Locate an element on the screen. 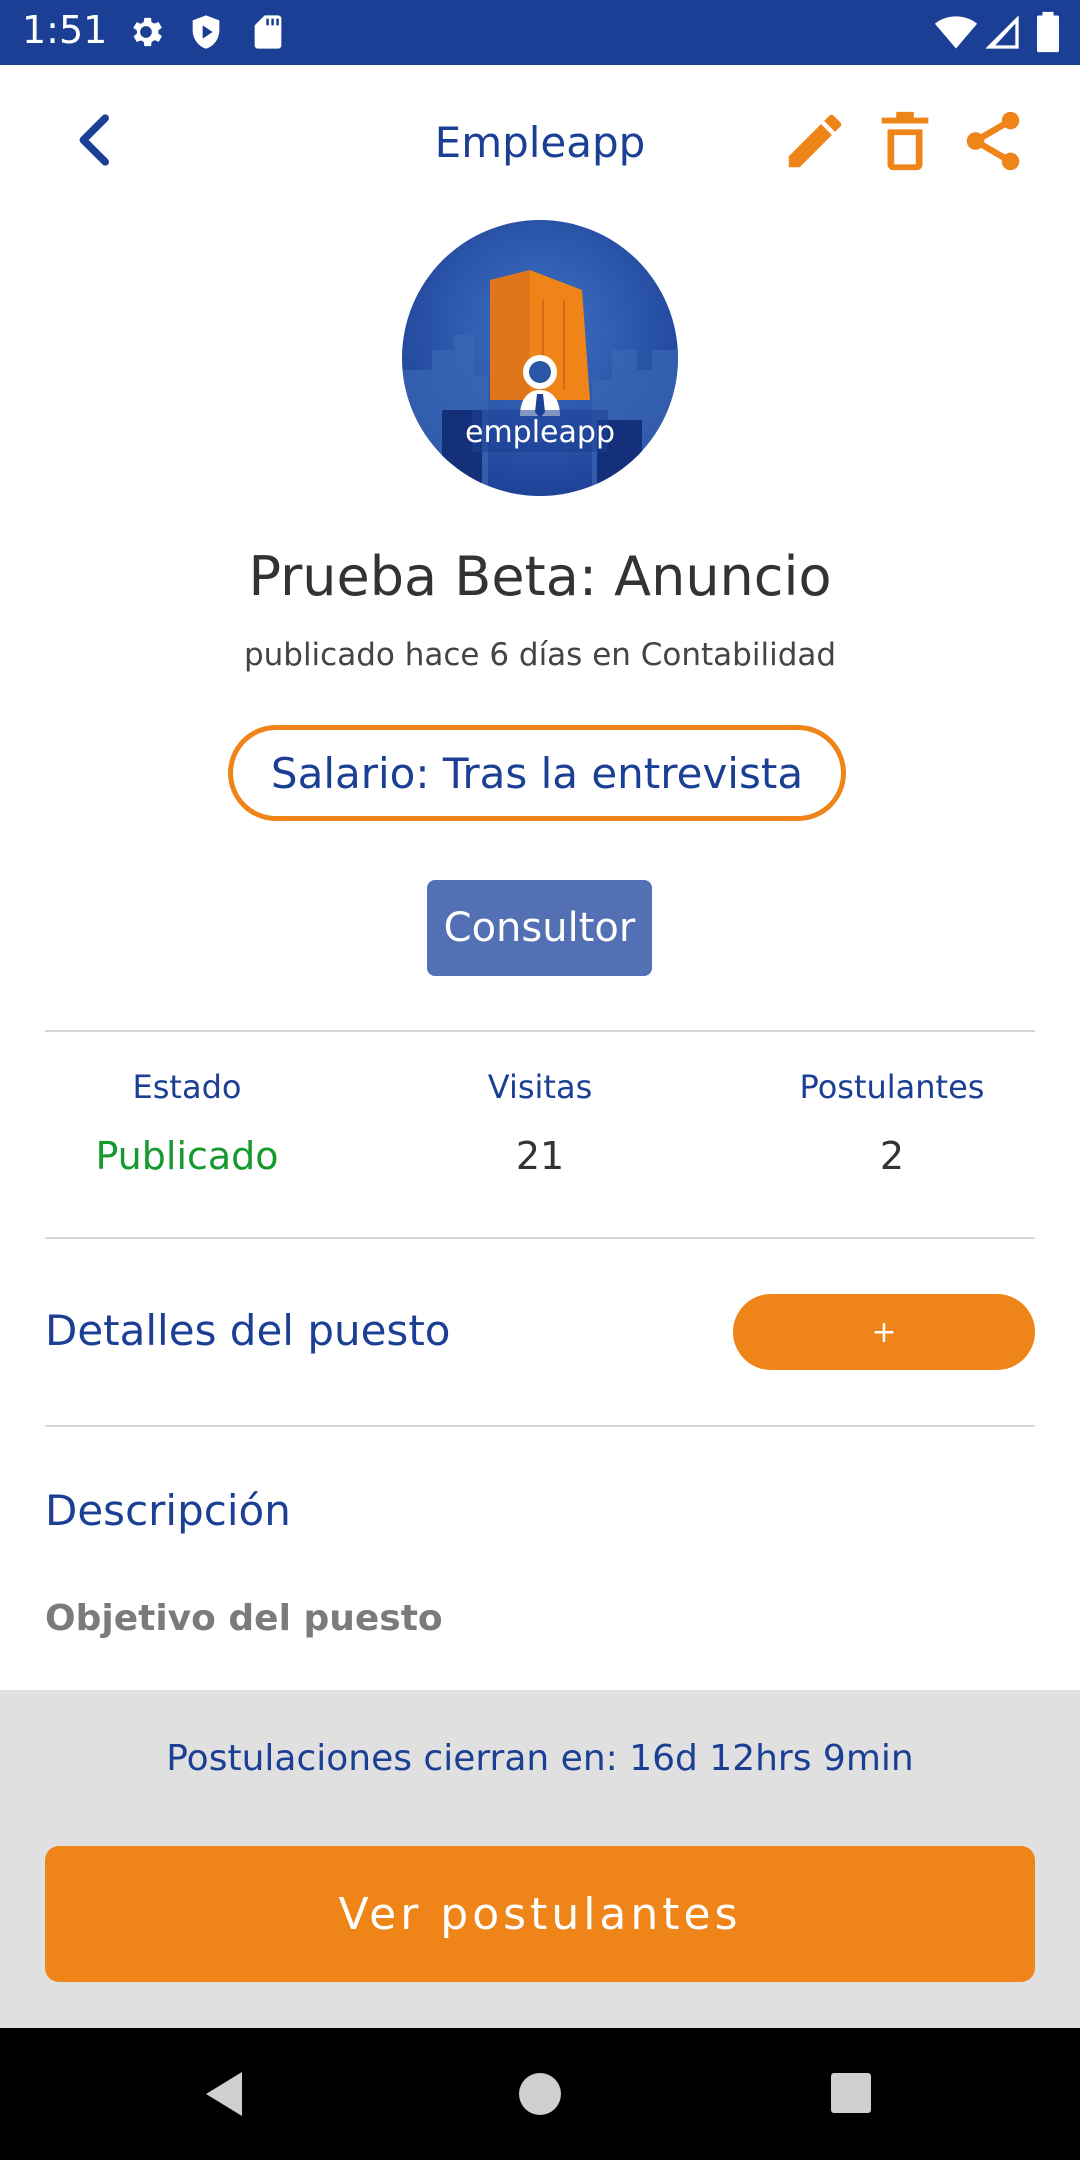 The height and width of the screenshot is (2160, 1080). stat-value-visitas: 21 is located at coordinates (540, 1156).